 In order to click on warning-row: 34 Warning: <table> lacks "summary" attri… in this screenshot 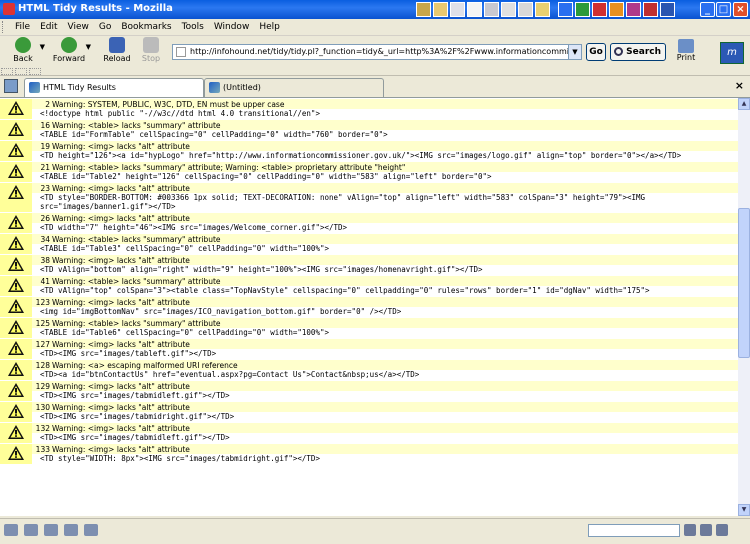, I will do `click(369, 243)`.